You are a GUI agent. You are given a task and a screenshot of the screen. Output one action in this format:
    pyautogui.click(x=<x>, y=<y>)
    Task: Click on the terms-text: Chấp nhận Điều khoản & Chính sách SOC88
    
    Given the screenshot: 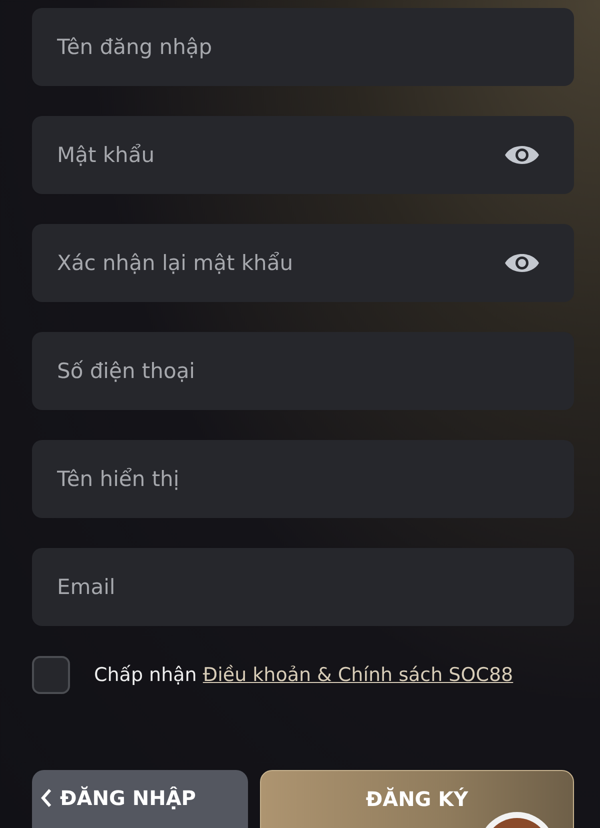 What is the action you would take?
    pyautogui.click(x=304, y=675)
    